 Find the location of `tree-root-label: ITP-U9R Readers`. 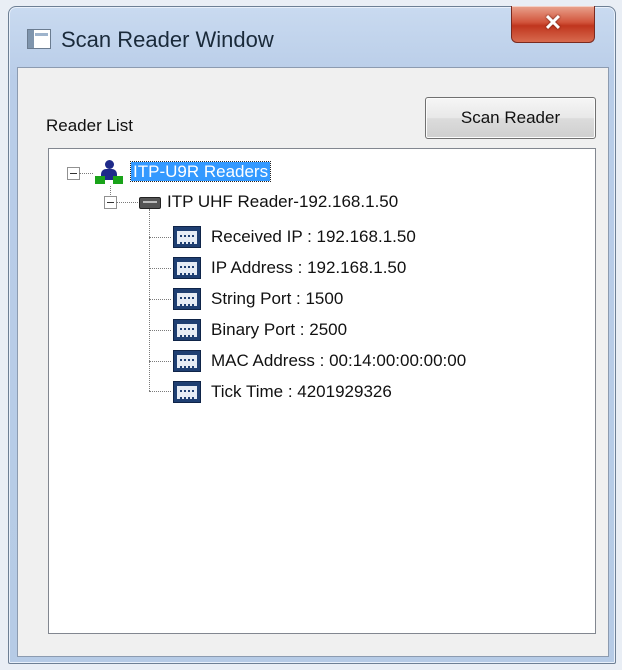

tree-root-label: ITP-U9R Readers is located at coordinates (200, 171).